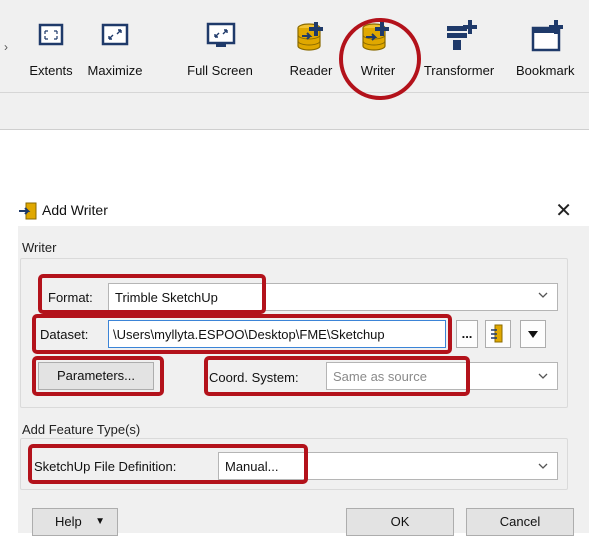  Describe the element at coordinates (462, 35) in the screenshot. I see `transformer-icon` at that location.